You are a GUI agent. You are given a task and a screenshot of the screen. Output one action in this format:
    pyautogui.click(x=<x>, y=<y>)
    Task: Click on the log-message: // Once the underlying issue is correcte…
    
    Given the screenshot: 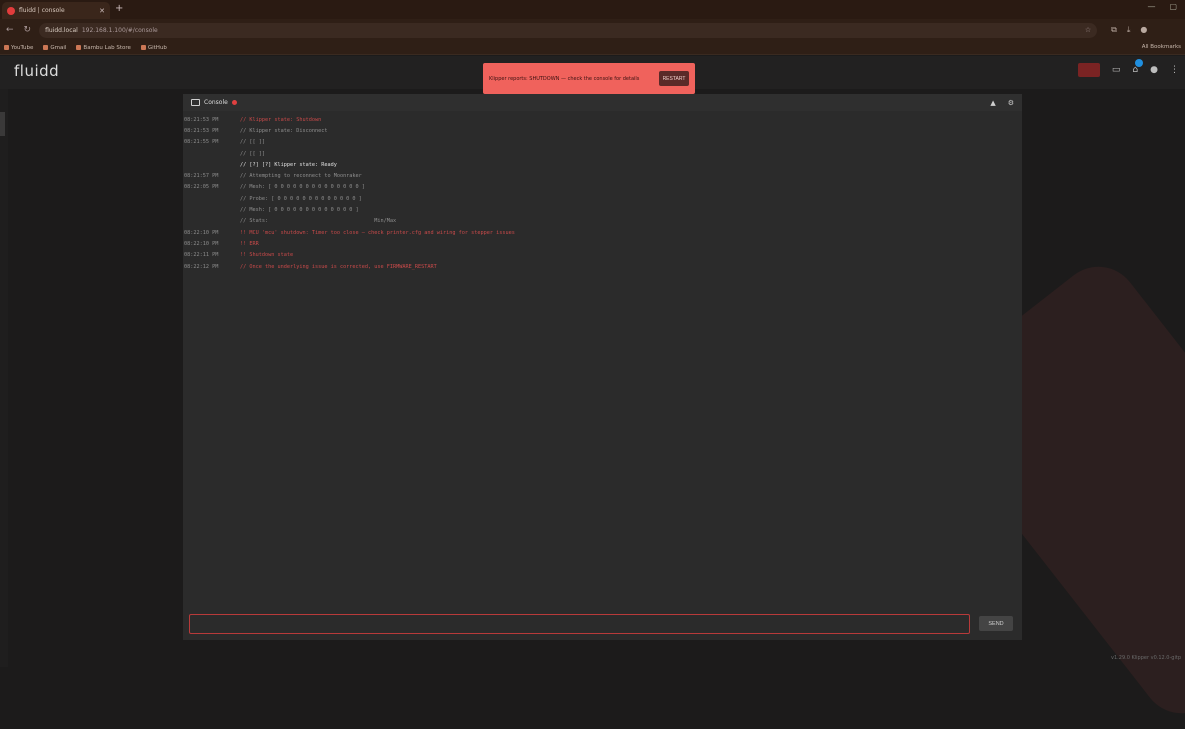 What is the action you would take?
    pyautogui.click(x=338, y=266)
    